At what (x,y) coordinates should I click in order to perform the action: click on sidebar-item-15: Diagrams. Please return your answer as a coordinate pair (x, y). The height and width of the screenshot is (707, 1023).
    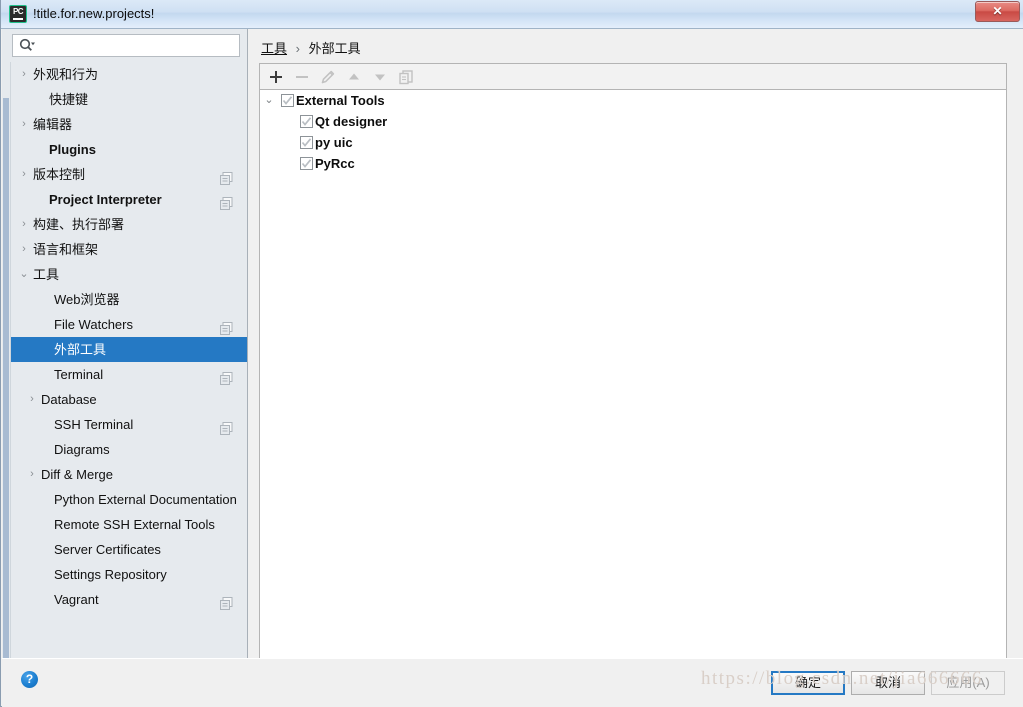
    Looking at the image, I should click on (129, 449).